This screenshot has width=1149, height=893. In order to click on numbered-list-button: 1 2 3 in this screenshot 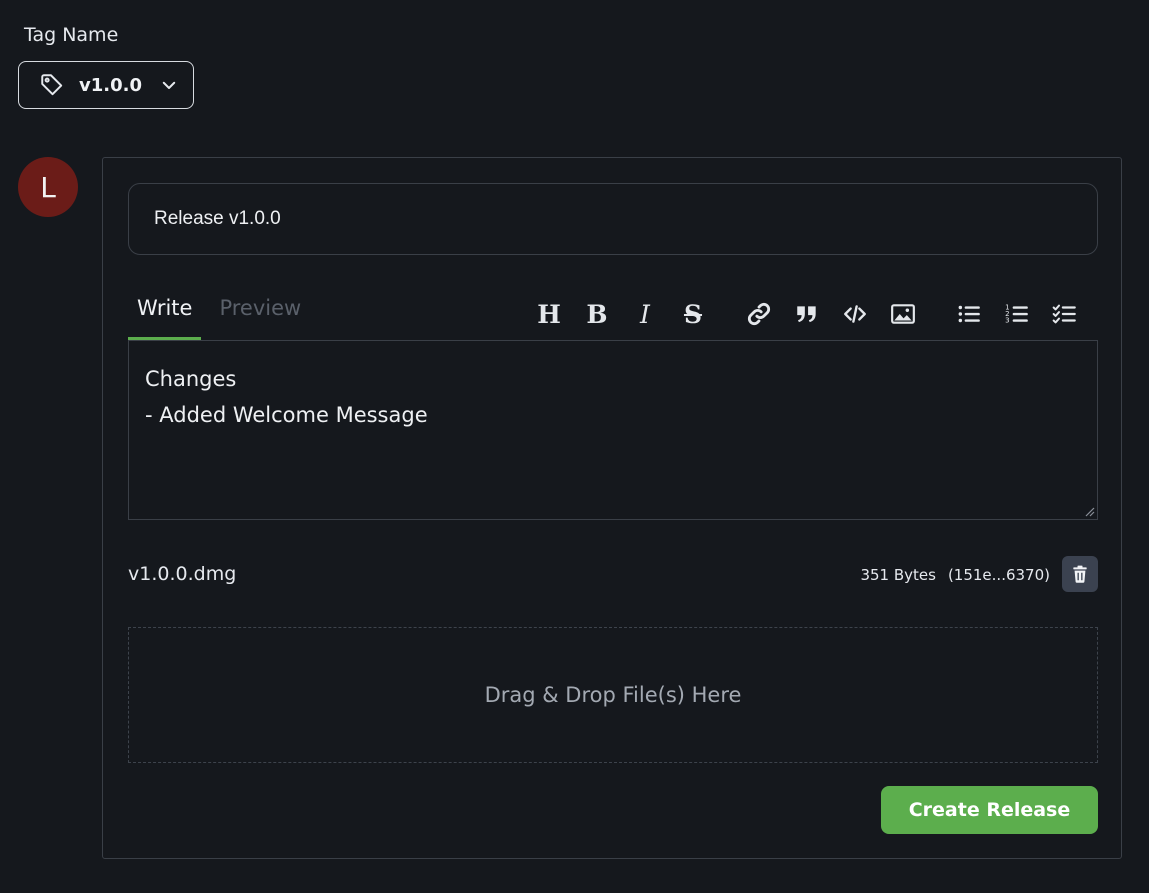, I will do `click(1017, 314)`.